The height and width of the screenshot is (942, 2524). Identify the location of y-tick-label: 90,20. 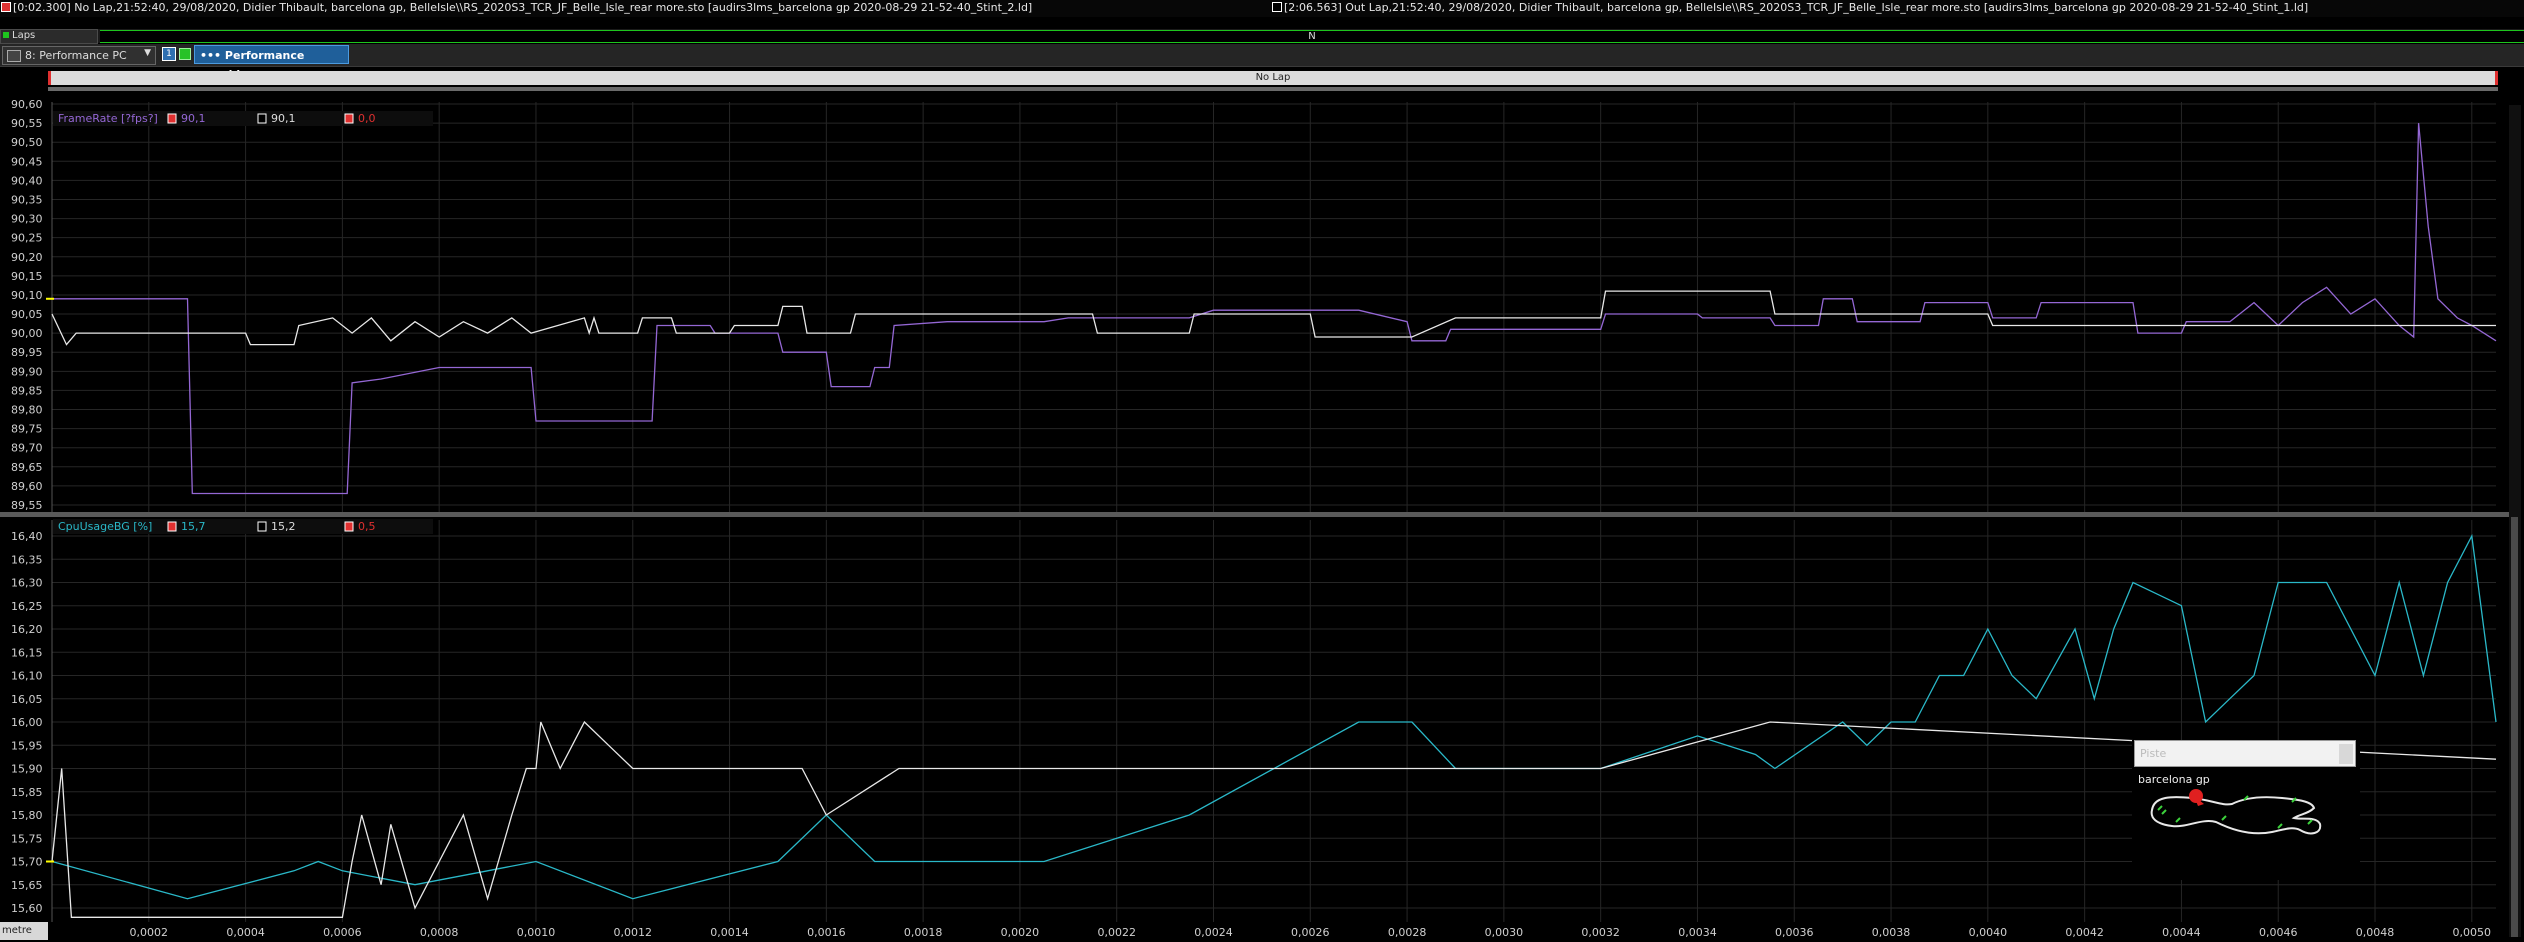
(27, 257).